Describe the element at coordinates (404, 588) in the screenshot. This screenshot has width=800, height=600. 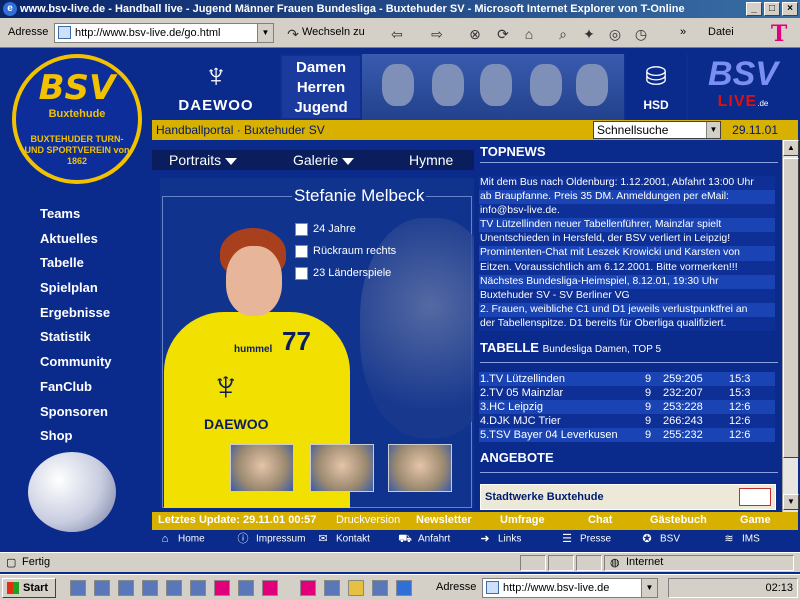
I see `ie-task-icon` at that location.